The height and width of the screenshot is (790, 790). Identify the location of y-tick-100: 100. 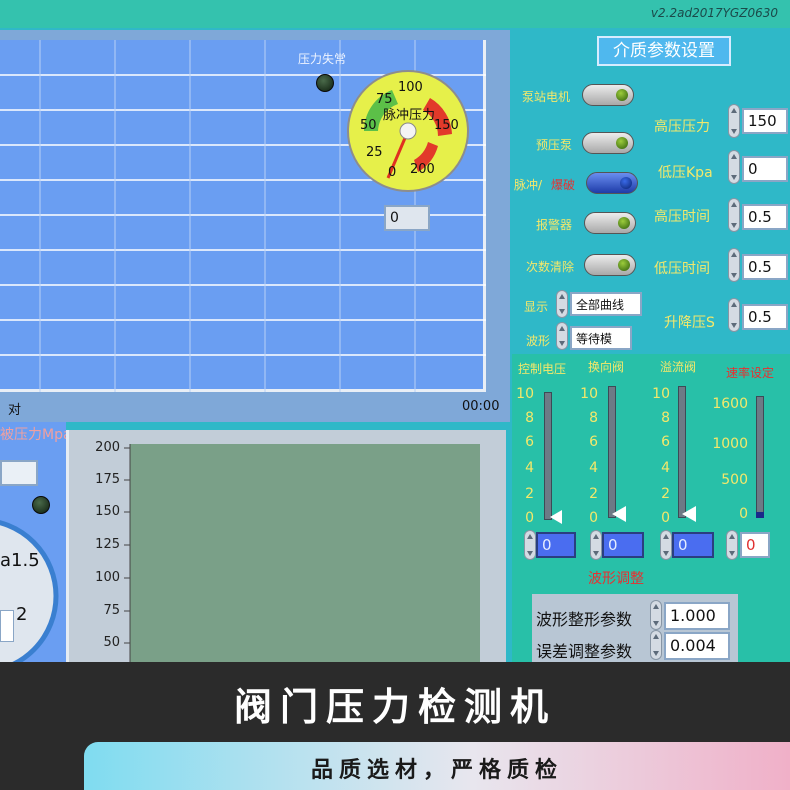
(107, 577).